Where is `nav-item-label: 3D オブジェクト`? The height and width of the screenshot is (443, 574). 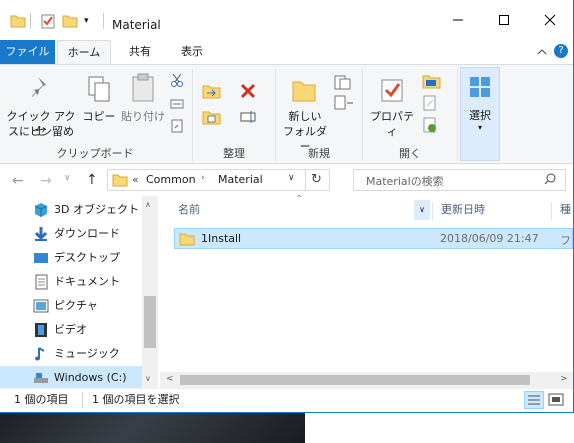
nav-item-label: 3D オブジェクト is located at coordinates (96, 209).